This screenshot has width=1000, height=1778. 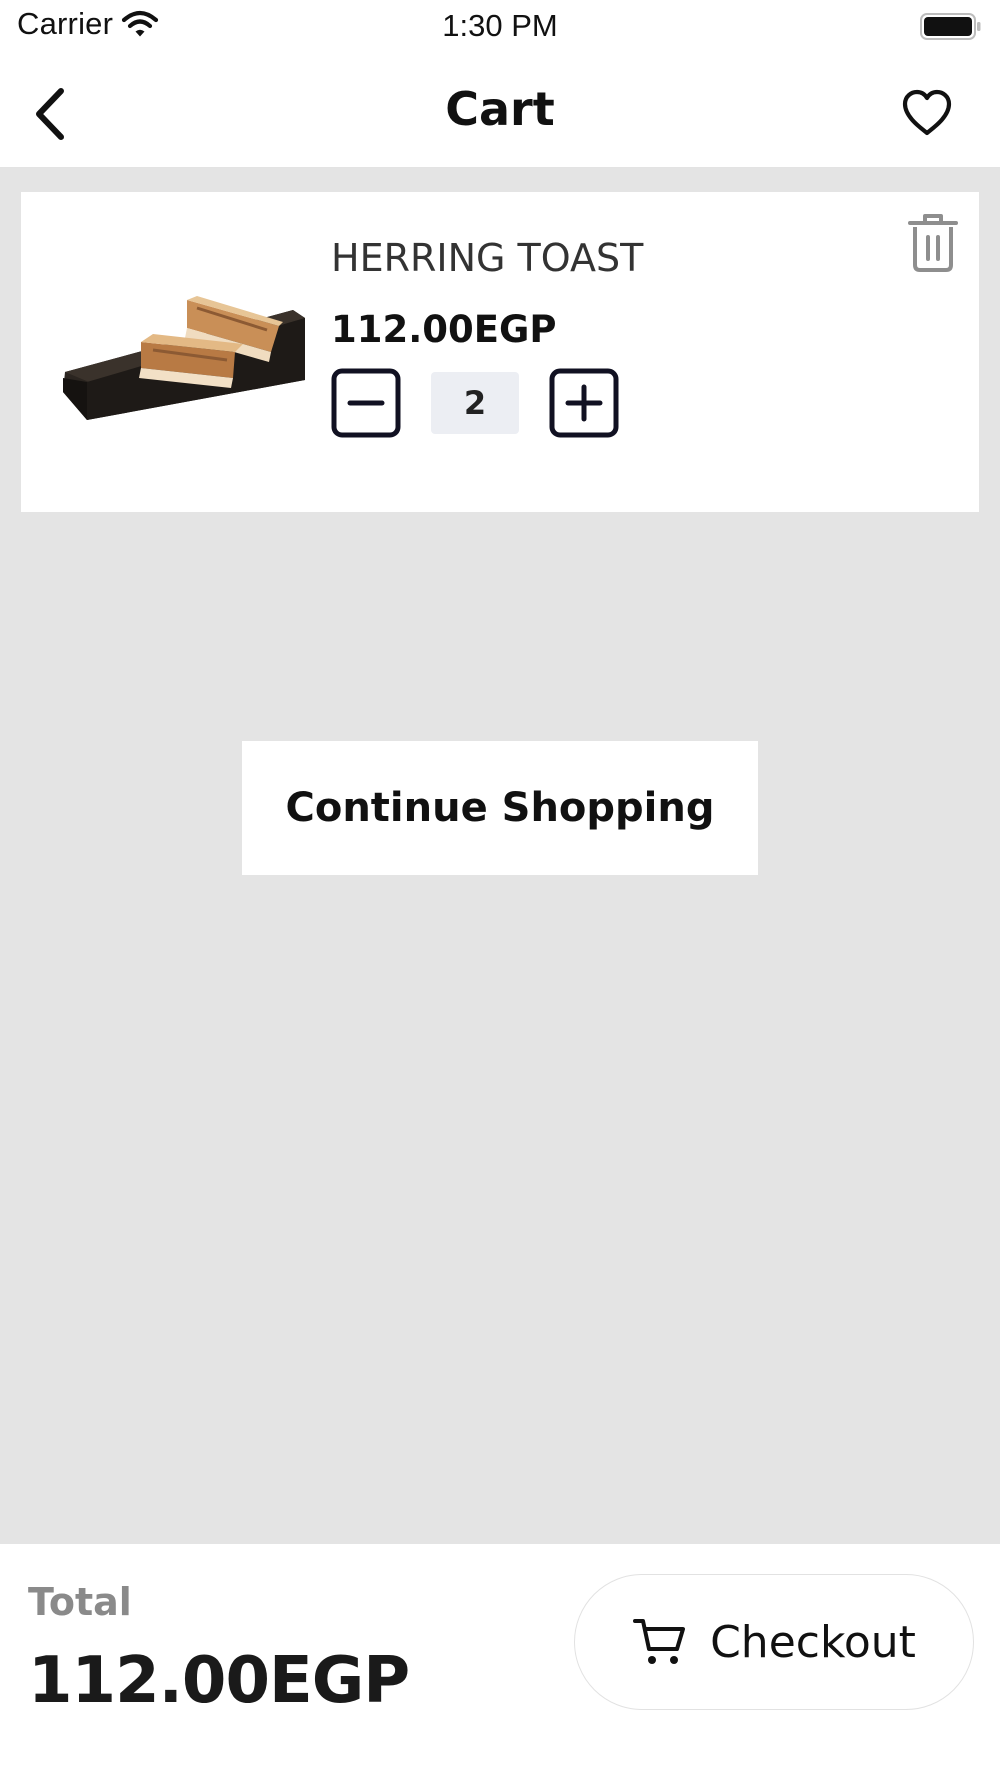 What do you see at coordinates (659, 1641) in the screenshot?
I see `cart-icon` at bounding box center [659, 1641].